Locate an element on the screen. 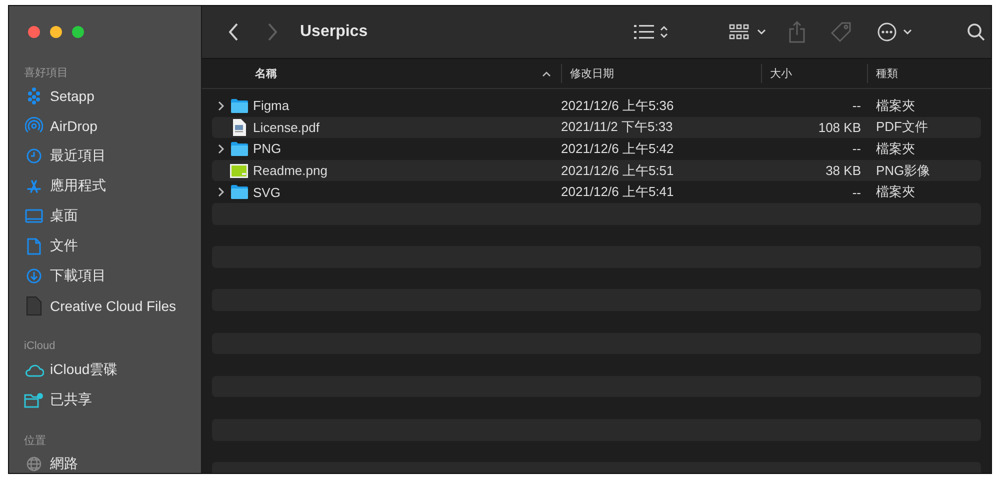 The height and width of the screenshot is (481, 1000). minimize-button is located at coordinates (56, 32).